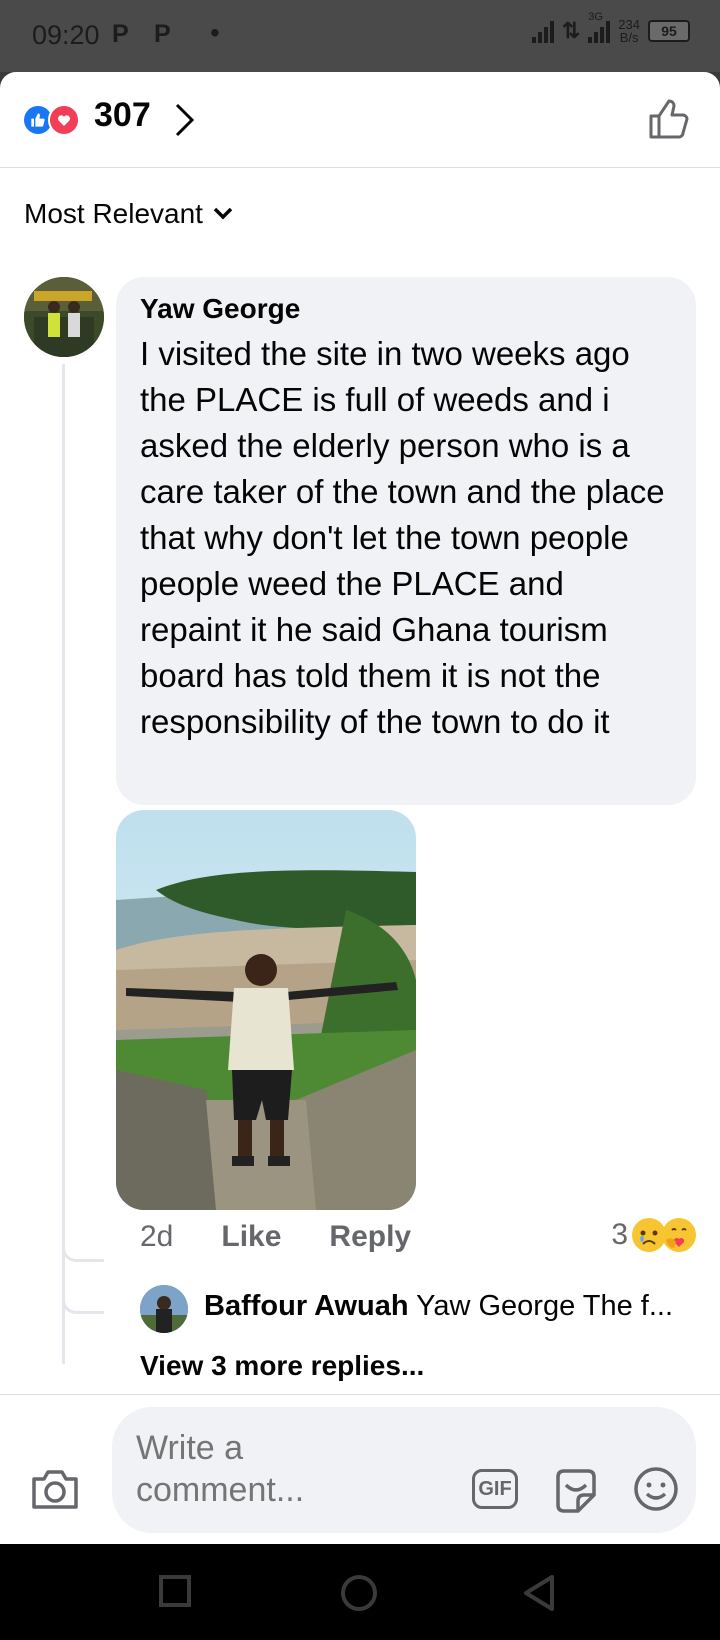  I want to click on care-icon, so click(679, 1235).